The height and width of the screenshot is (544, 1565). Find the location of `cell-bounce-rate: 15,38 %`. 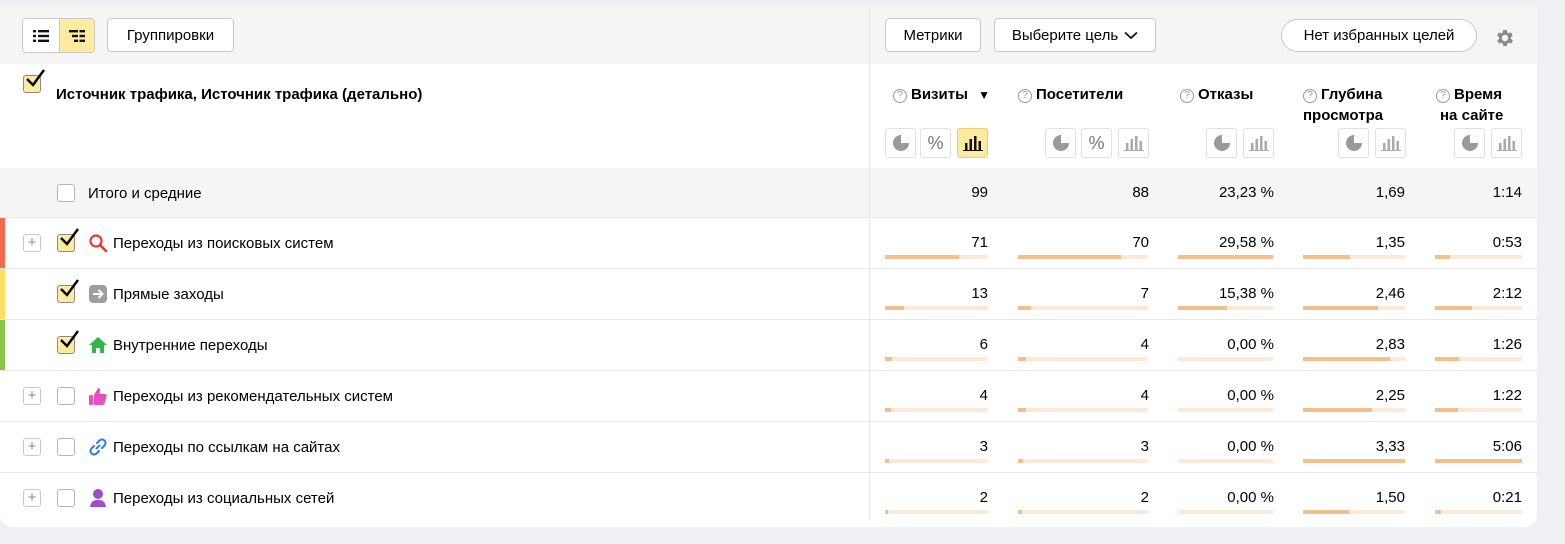

cell-bounce-rate: 15,38 % is located at coordinates (1246, 293).